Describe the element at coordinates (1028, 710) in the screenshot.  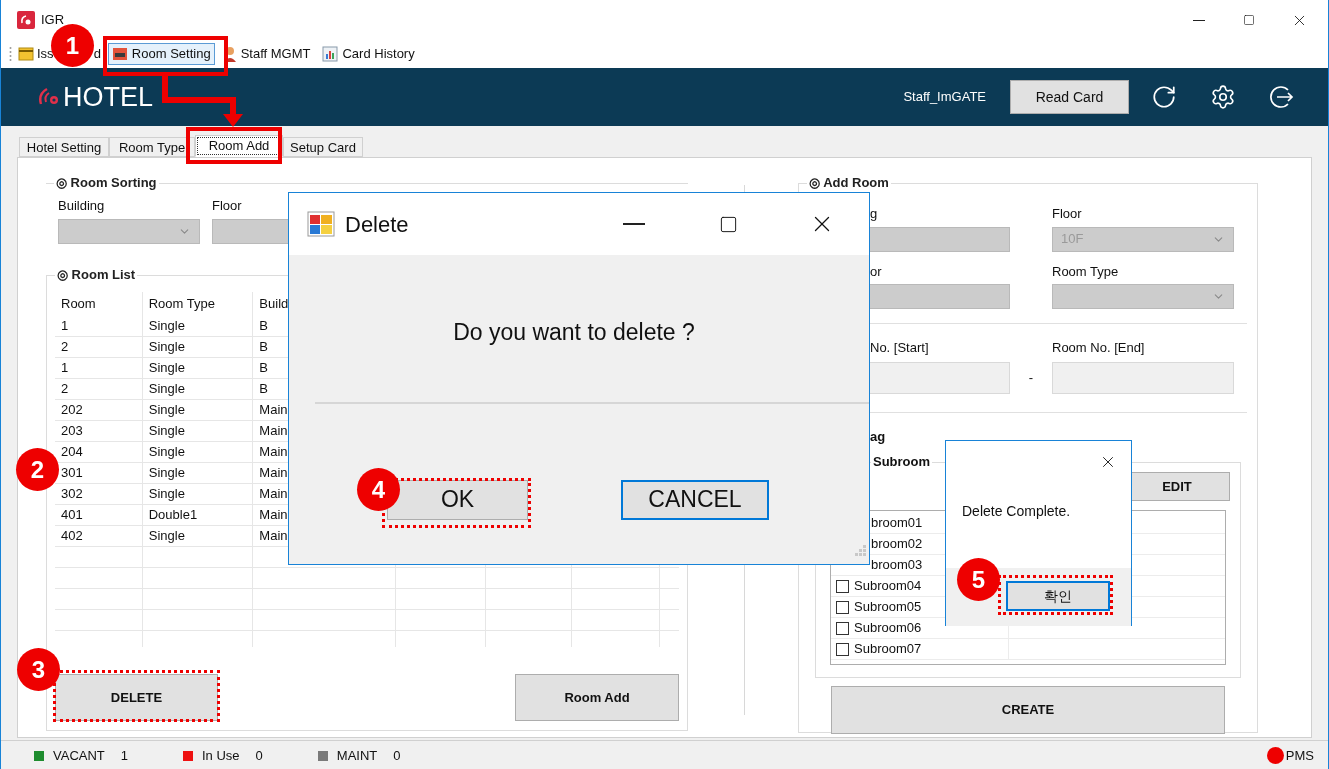
I see `create-button: CREATE` at that location.